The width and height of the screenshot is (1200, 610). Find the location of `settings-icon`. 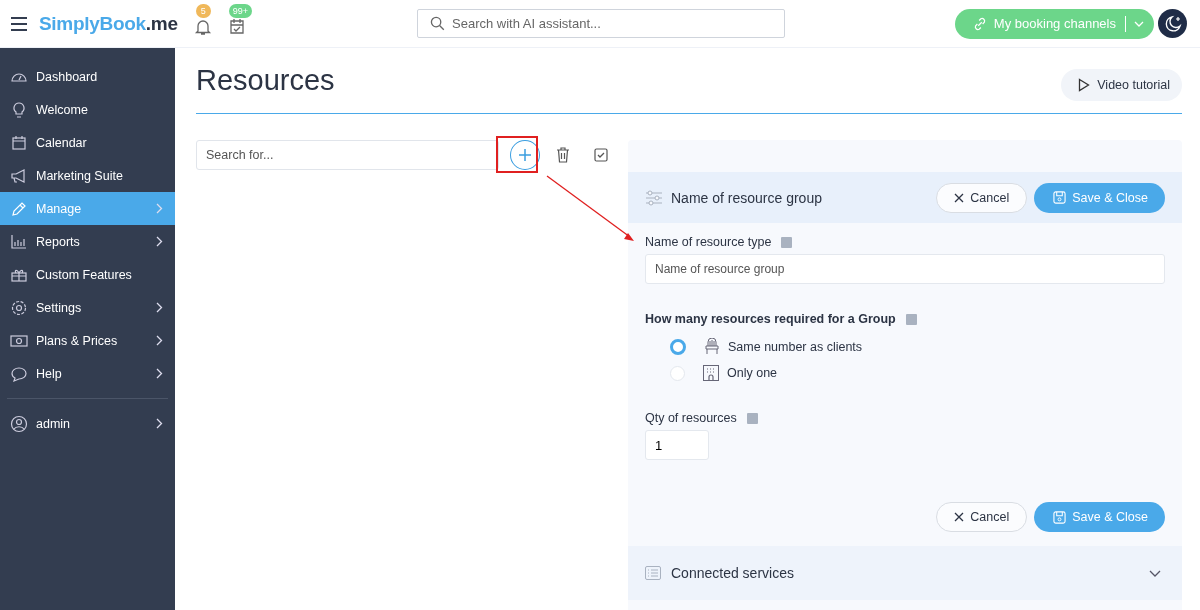

settings-icon is located at coordinates (19, 307).